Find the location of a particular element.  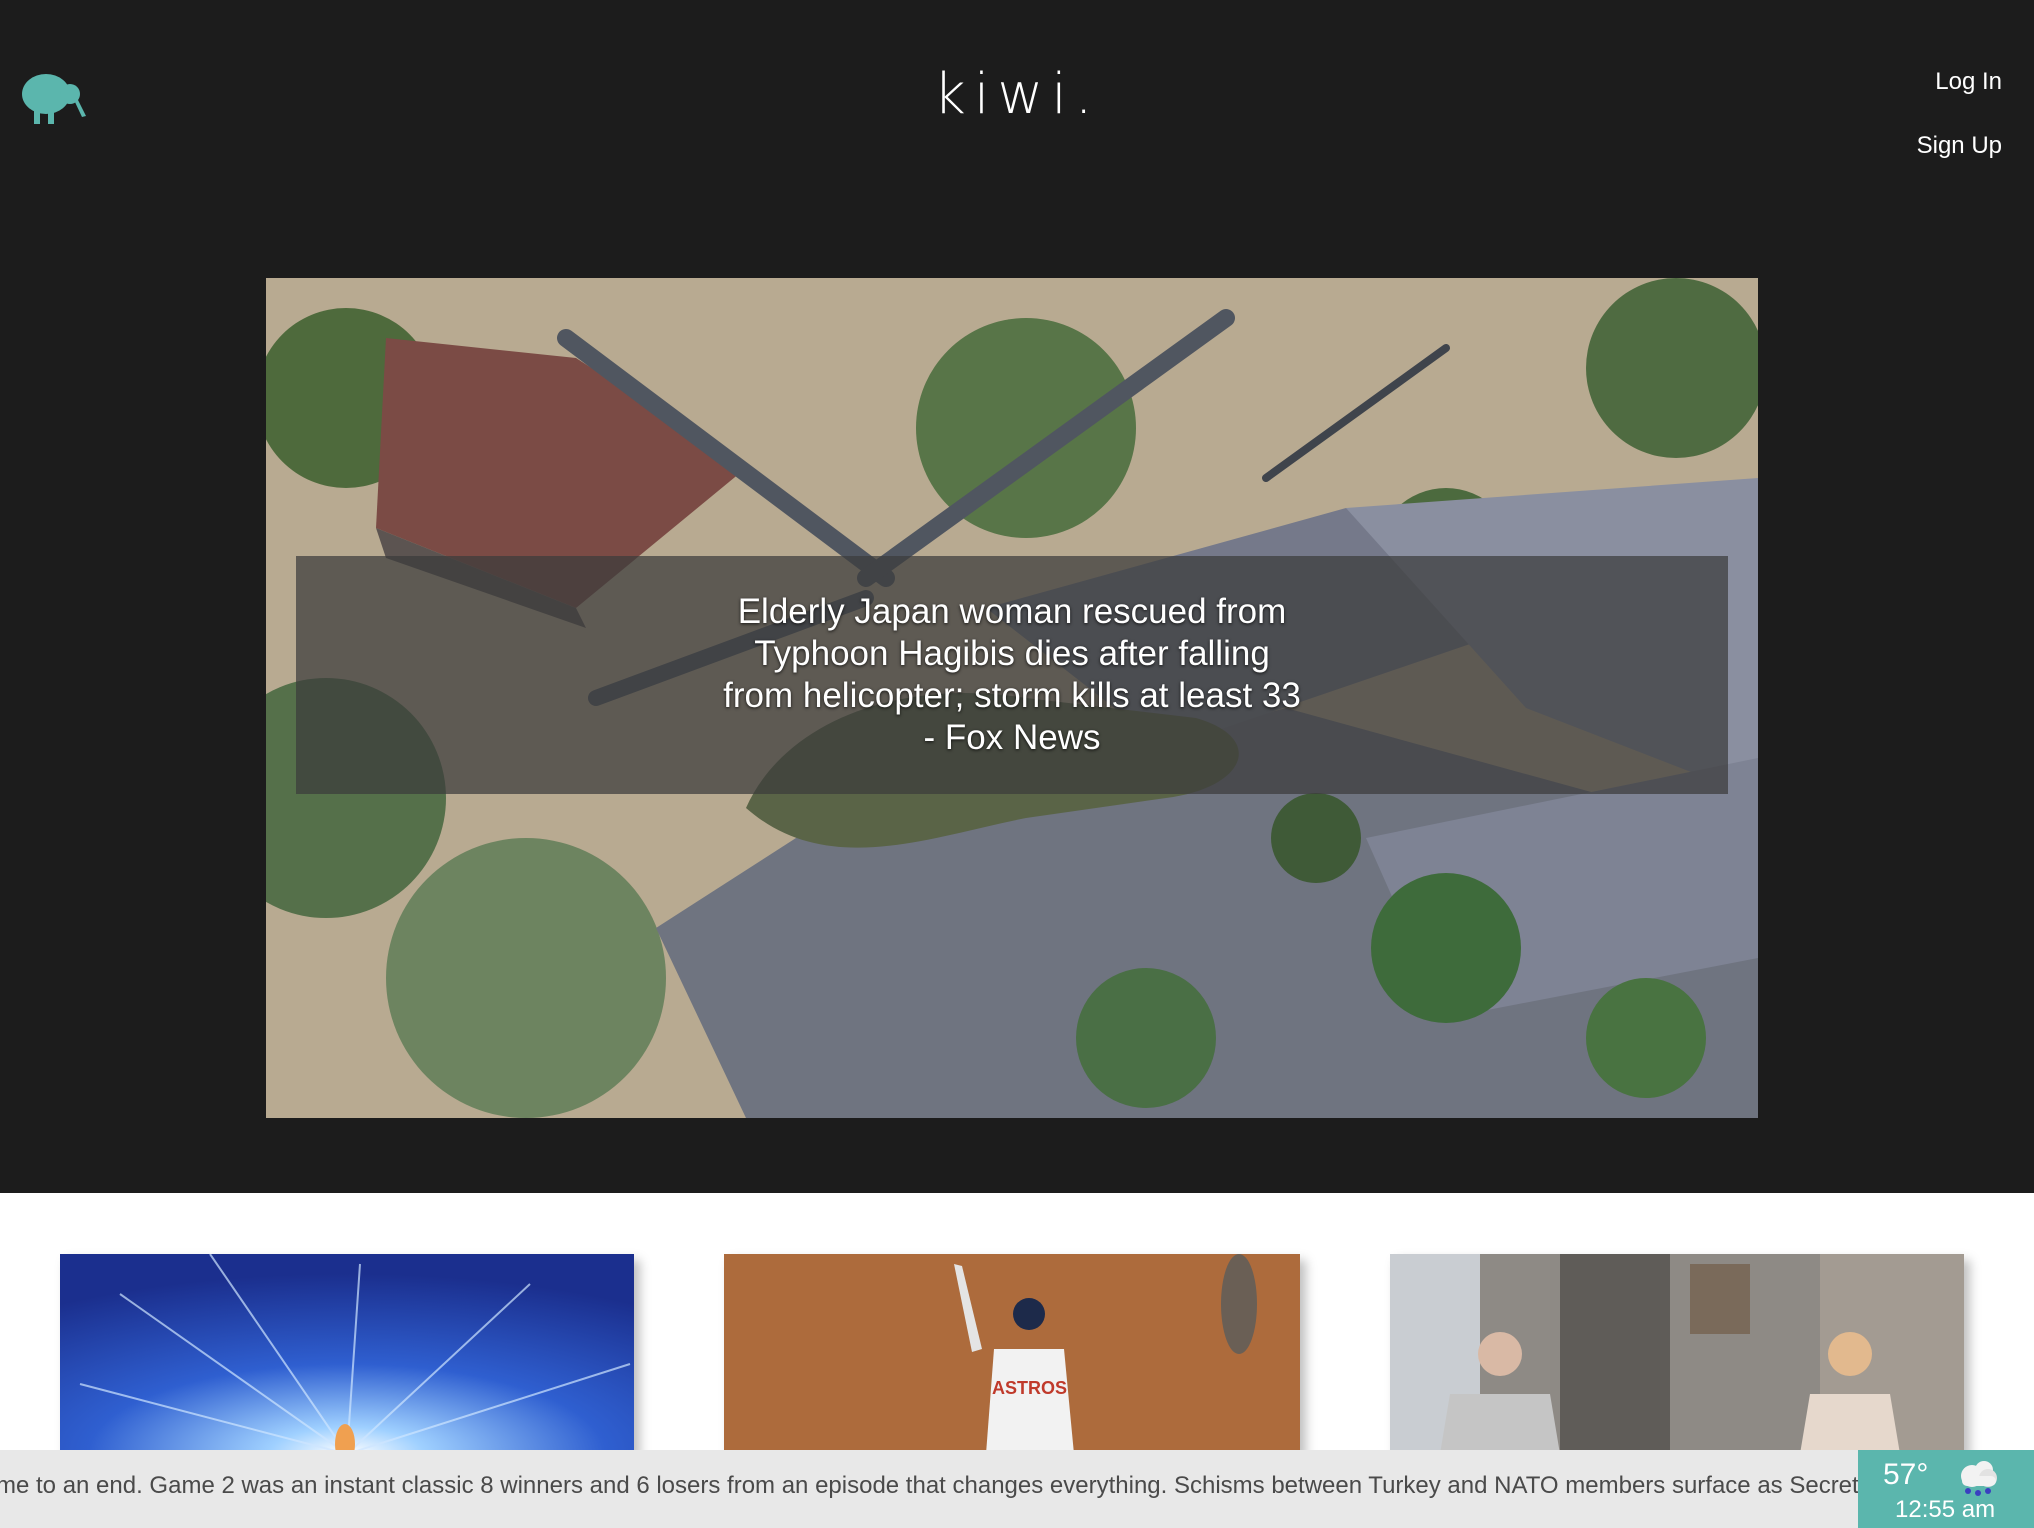

weather-widget: 57° 12:55 am is located at coordinates (1946, 1489).